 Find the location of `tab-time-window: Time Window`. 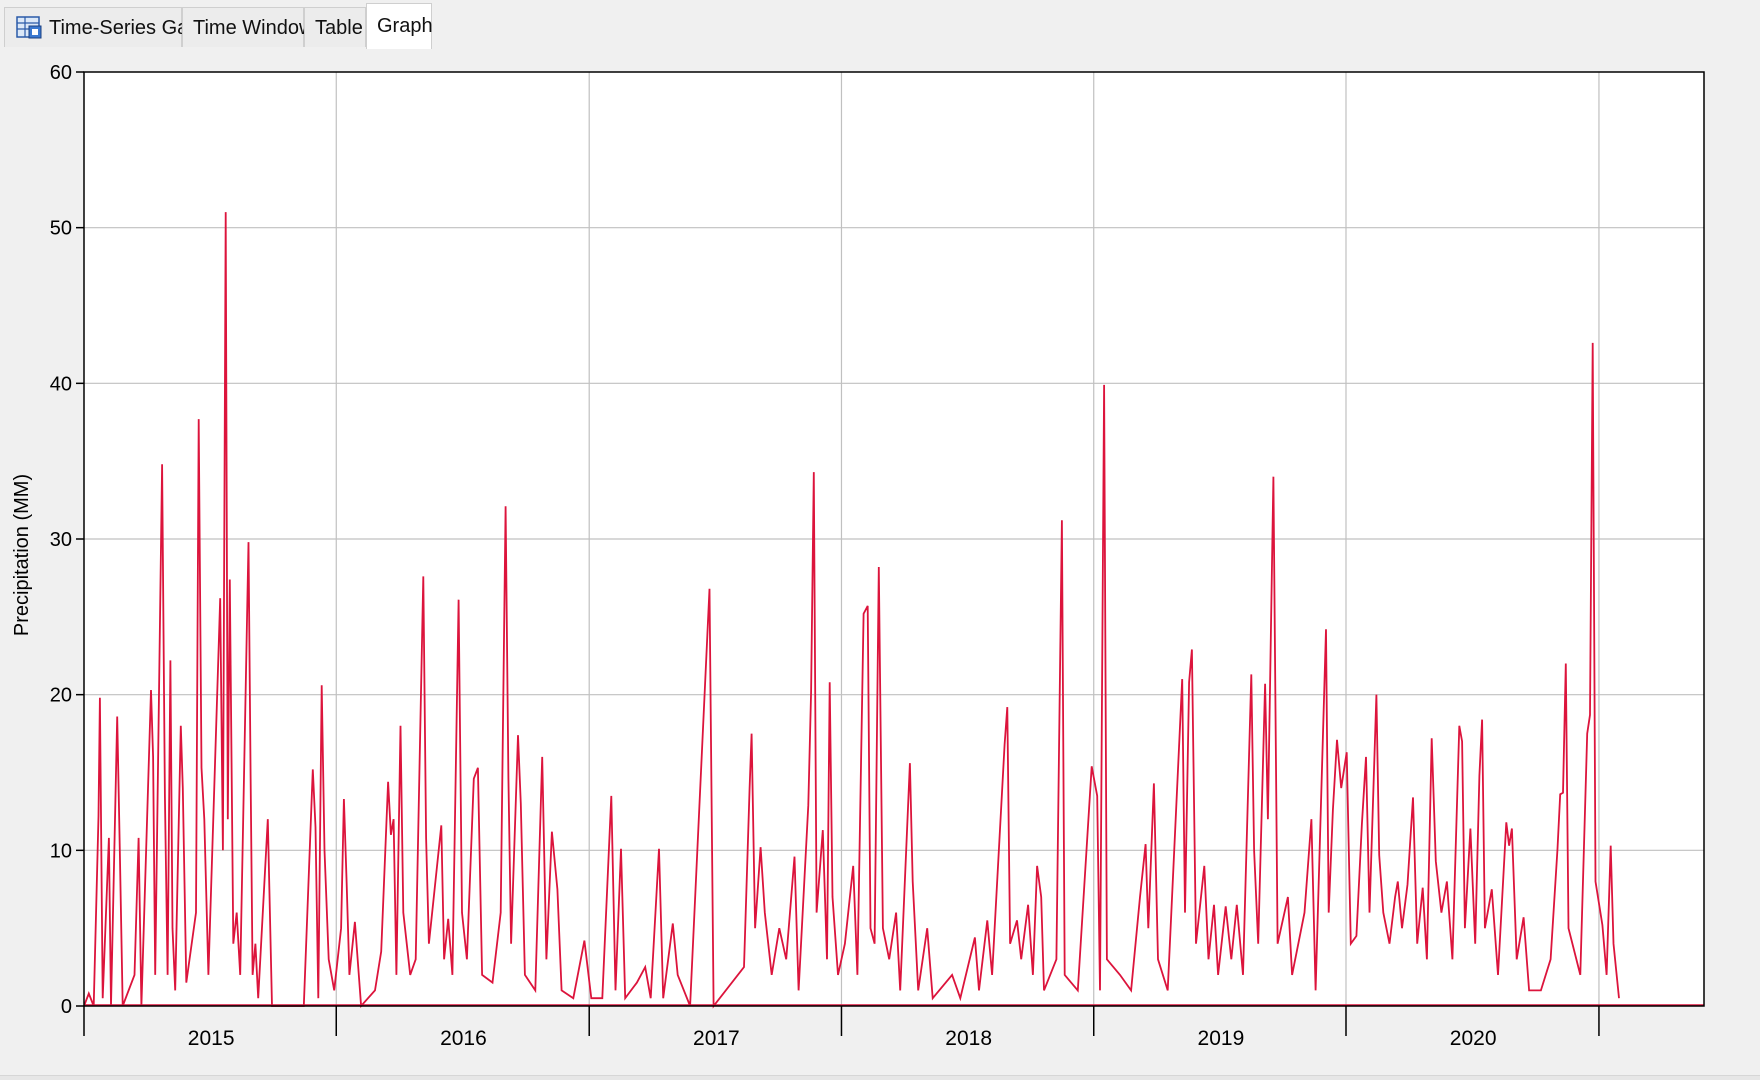

tab-time-window: Time Window is located at coordinates (247, 27).